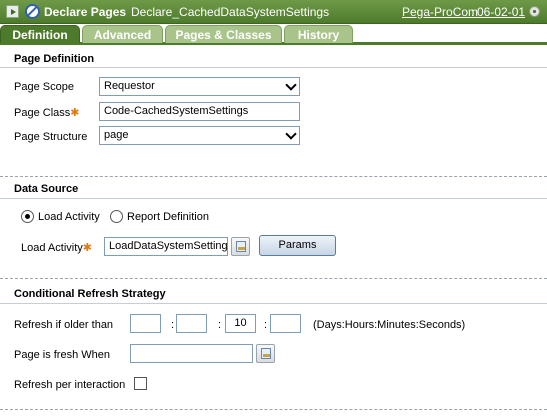  What do you see at coordinates (191, 323) in the screenshot?
I see `hours-input` at bounding box center [191, 323].